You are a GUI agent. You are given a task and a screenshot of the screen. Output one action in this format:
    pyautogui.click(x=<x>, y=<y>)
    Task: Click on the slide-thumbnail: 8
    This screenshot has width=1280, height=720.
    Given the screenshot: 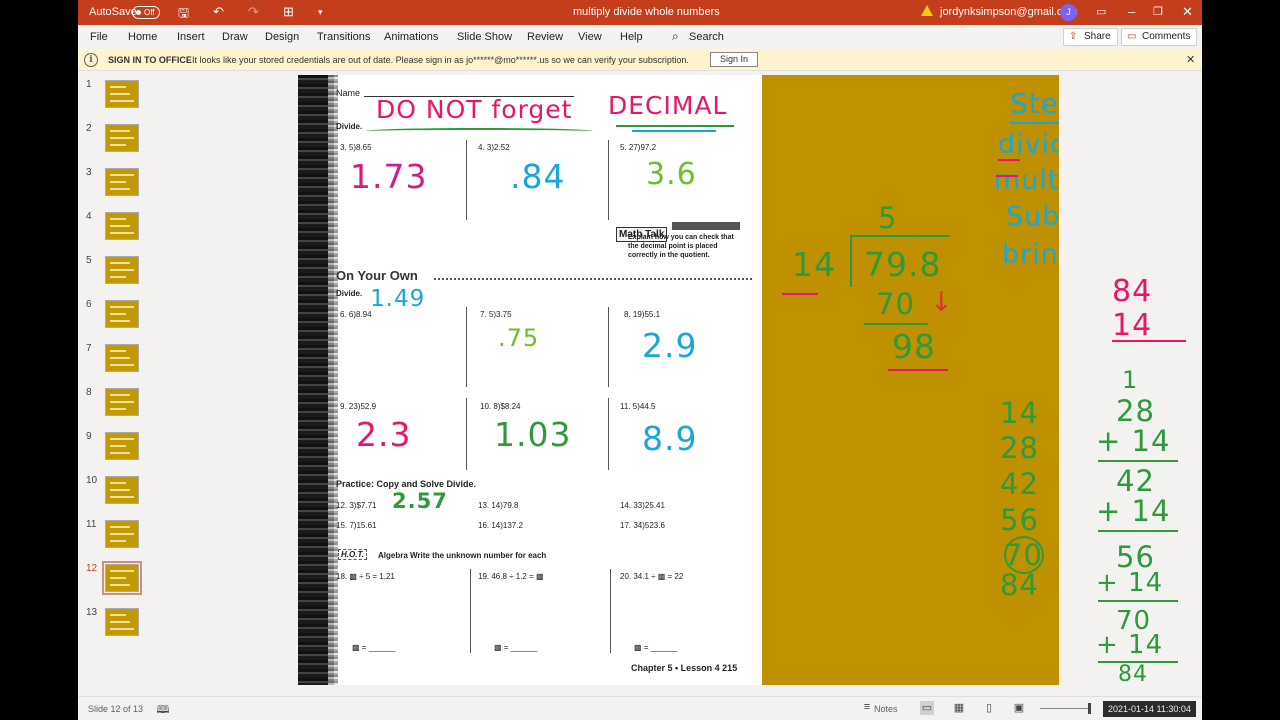 What is the action you would take?
    pyautogui.click(x=123, y=405)
    